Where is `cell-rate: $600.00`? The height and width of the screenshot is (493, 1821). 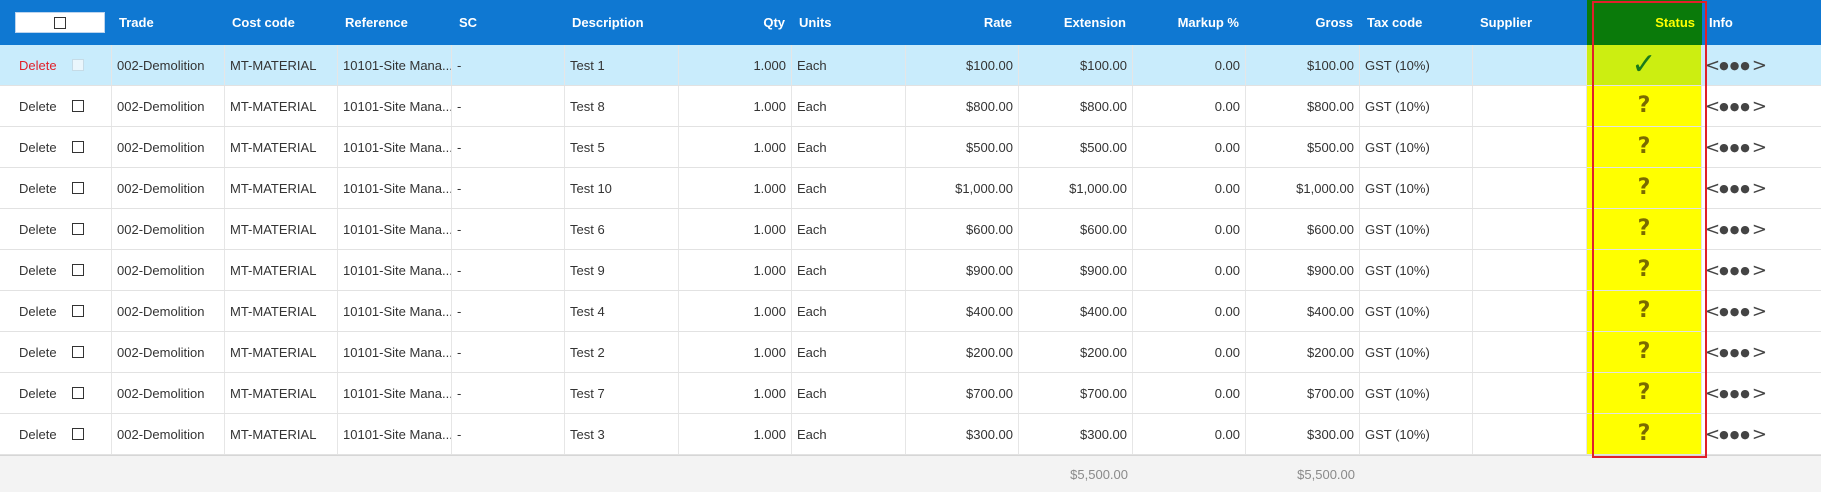
cell-rate: $600.00 is located at coordinates (962, 229).